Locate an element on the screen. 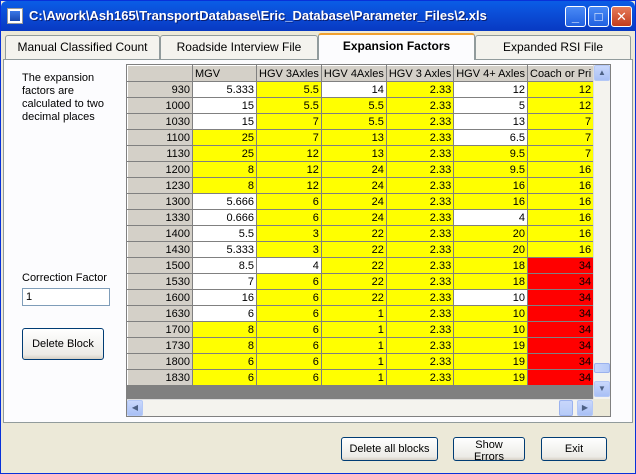  maximize-button: □ is located at coordinates (598, 16).